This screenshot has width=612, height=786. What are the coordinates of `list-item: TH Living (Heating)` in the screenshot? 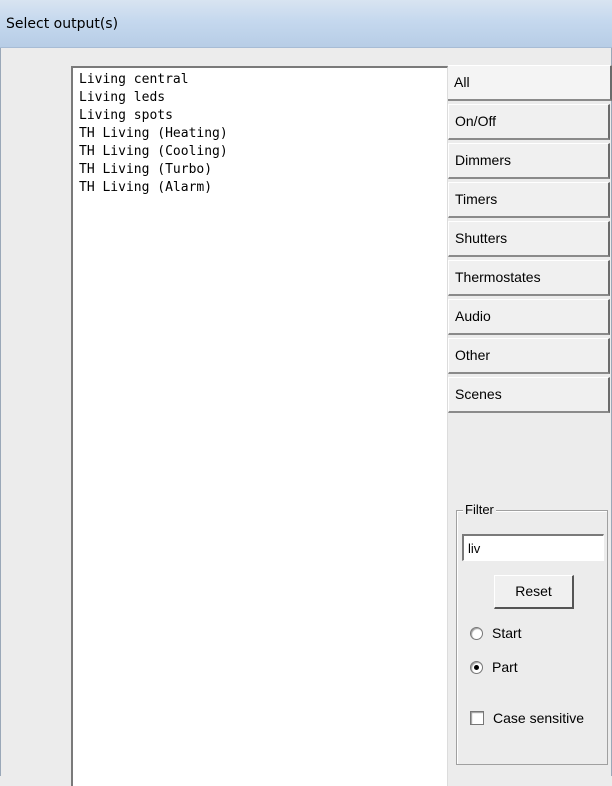 It's located at (260, 134).